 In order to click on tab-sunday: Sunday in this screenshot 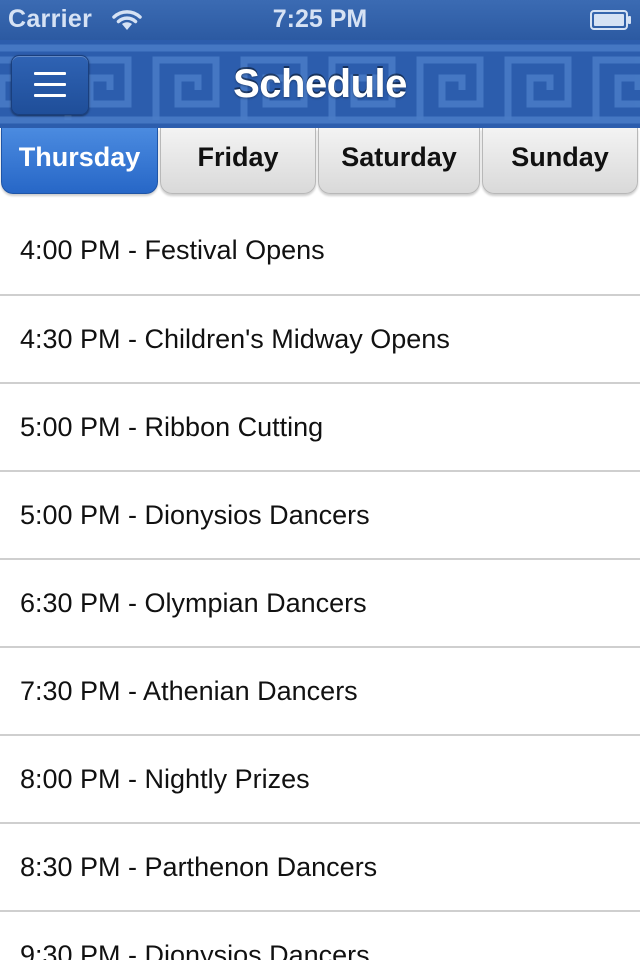, I will do `click(560, 161)`.